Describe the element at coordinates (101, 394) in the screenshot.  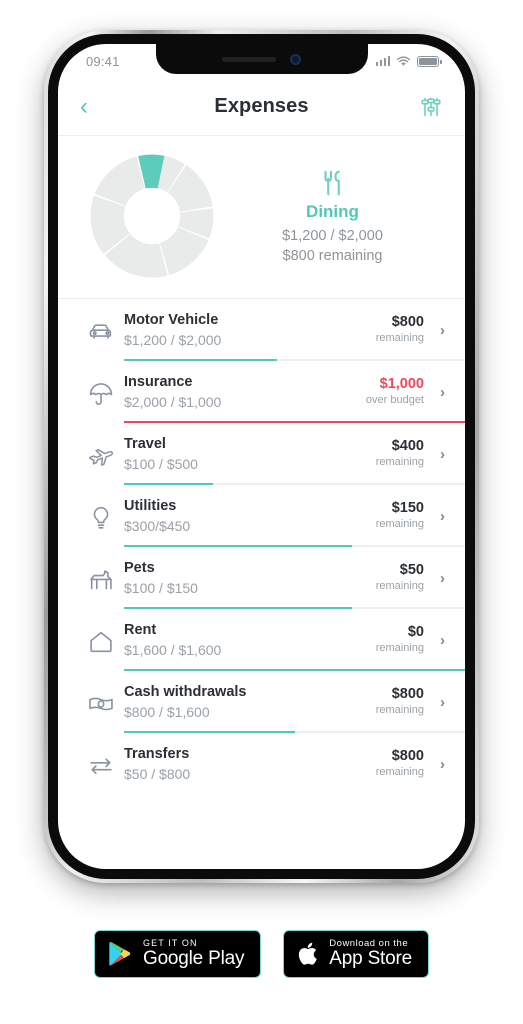
I see `umbrella-icon` at that location.